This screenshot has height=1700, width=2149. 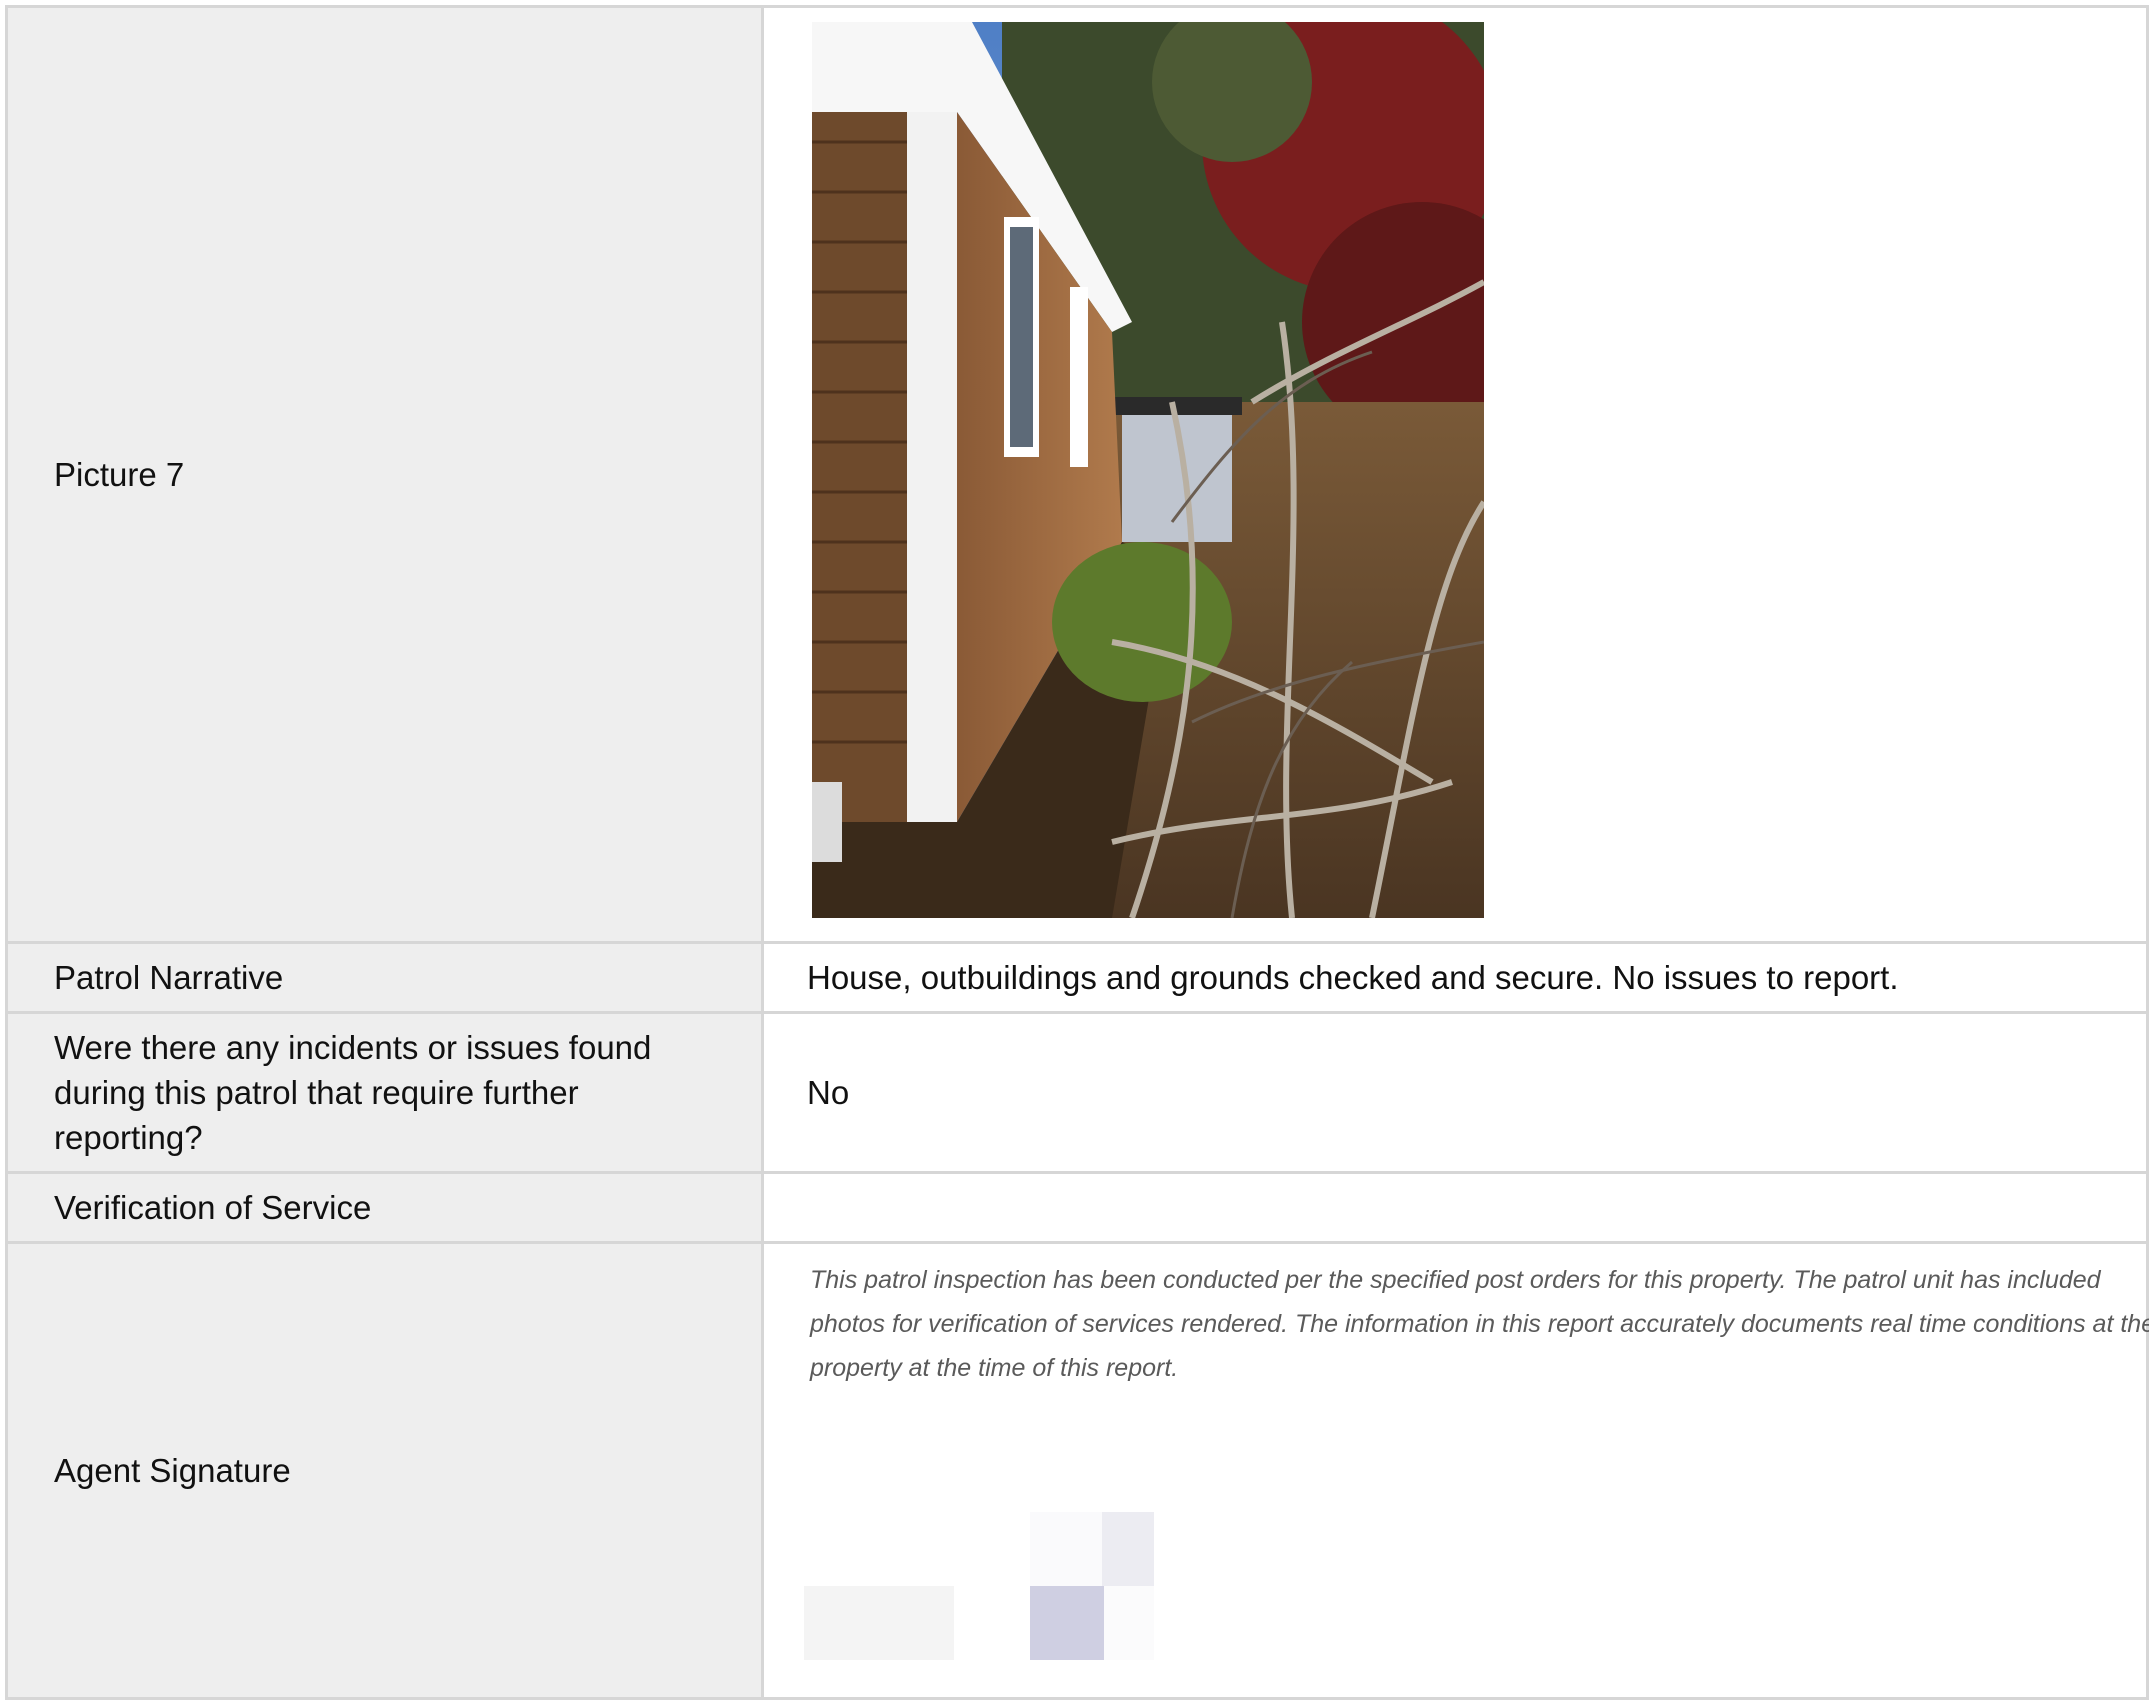 I want to click on verification-value, so click(x=1455, y=1207).